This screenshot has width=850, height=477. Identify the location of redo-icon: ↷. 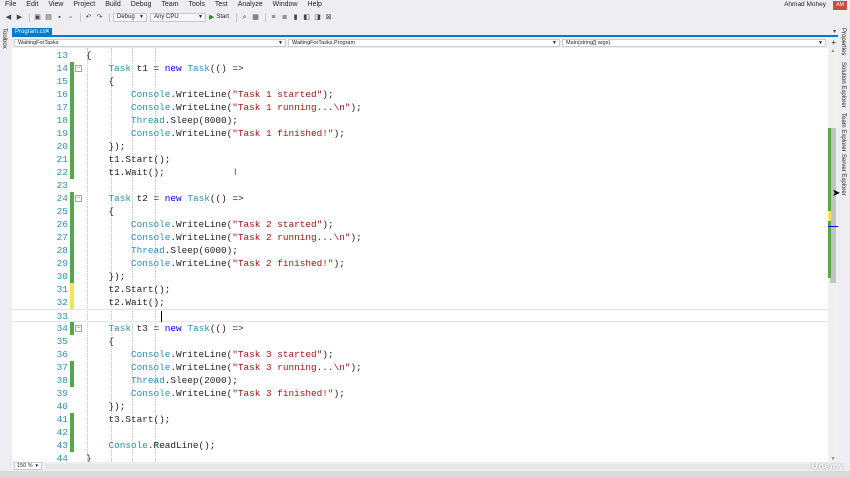
(99, 17).